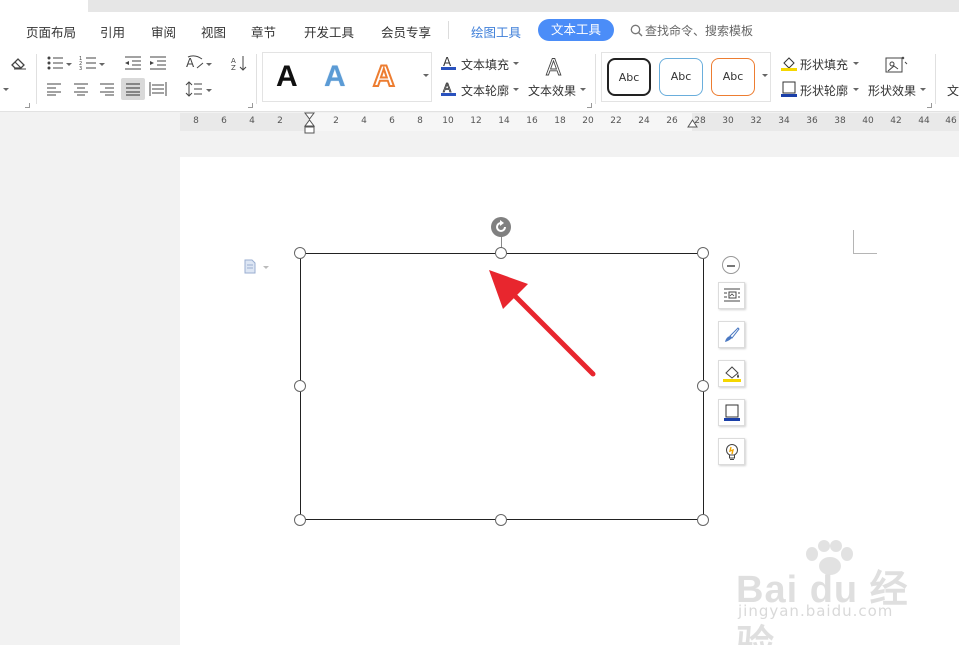 The width and height of the screenshot is (959, 645). I want to click on text-fill-icon: A, so click(448, 62).